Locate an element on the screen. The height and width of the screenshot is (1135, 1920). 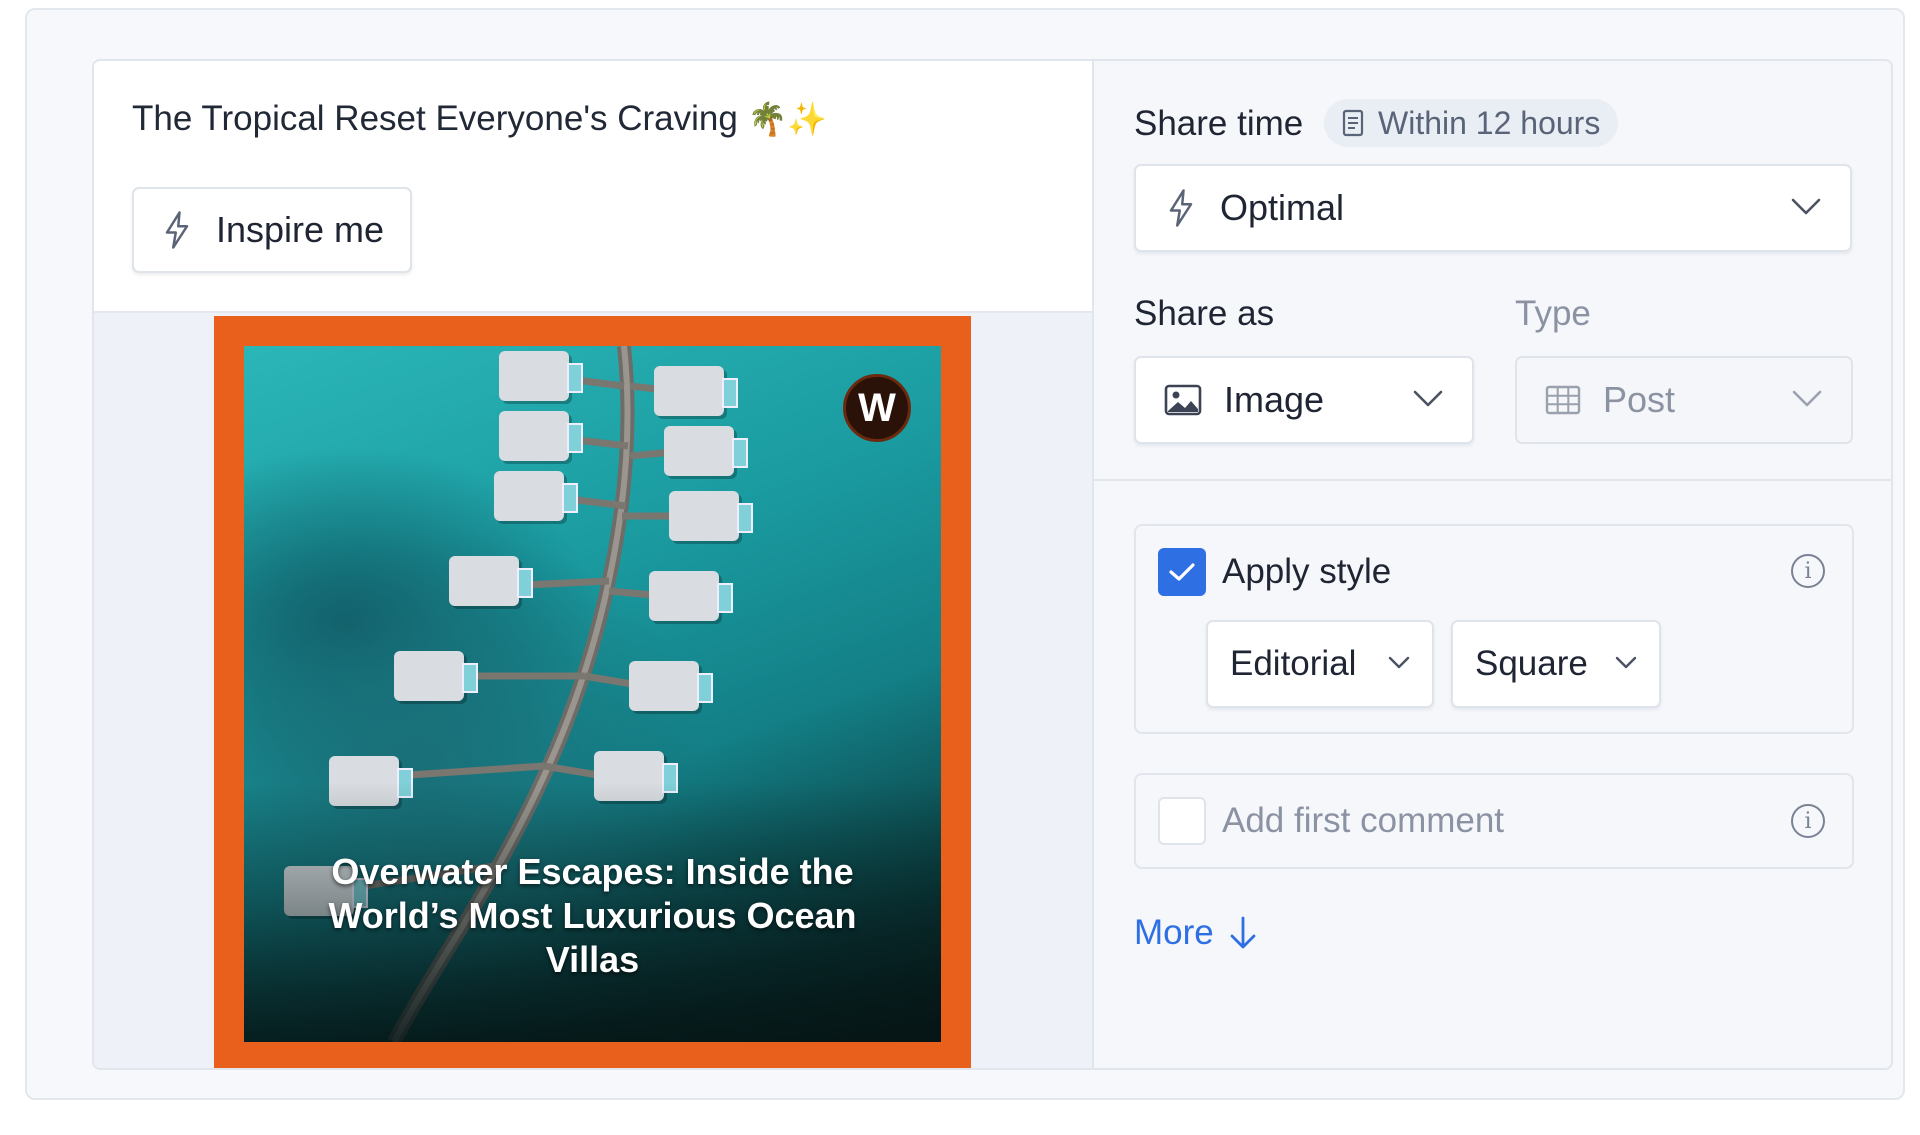
publisher-logo: W is located at coordinates (877, 408).